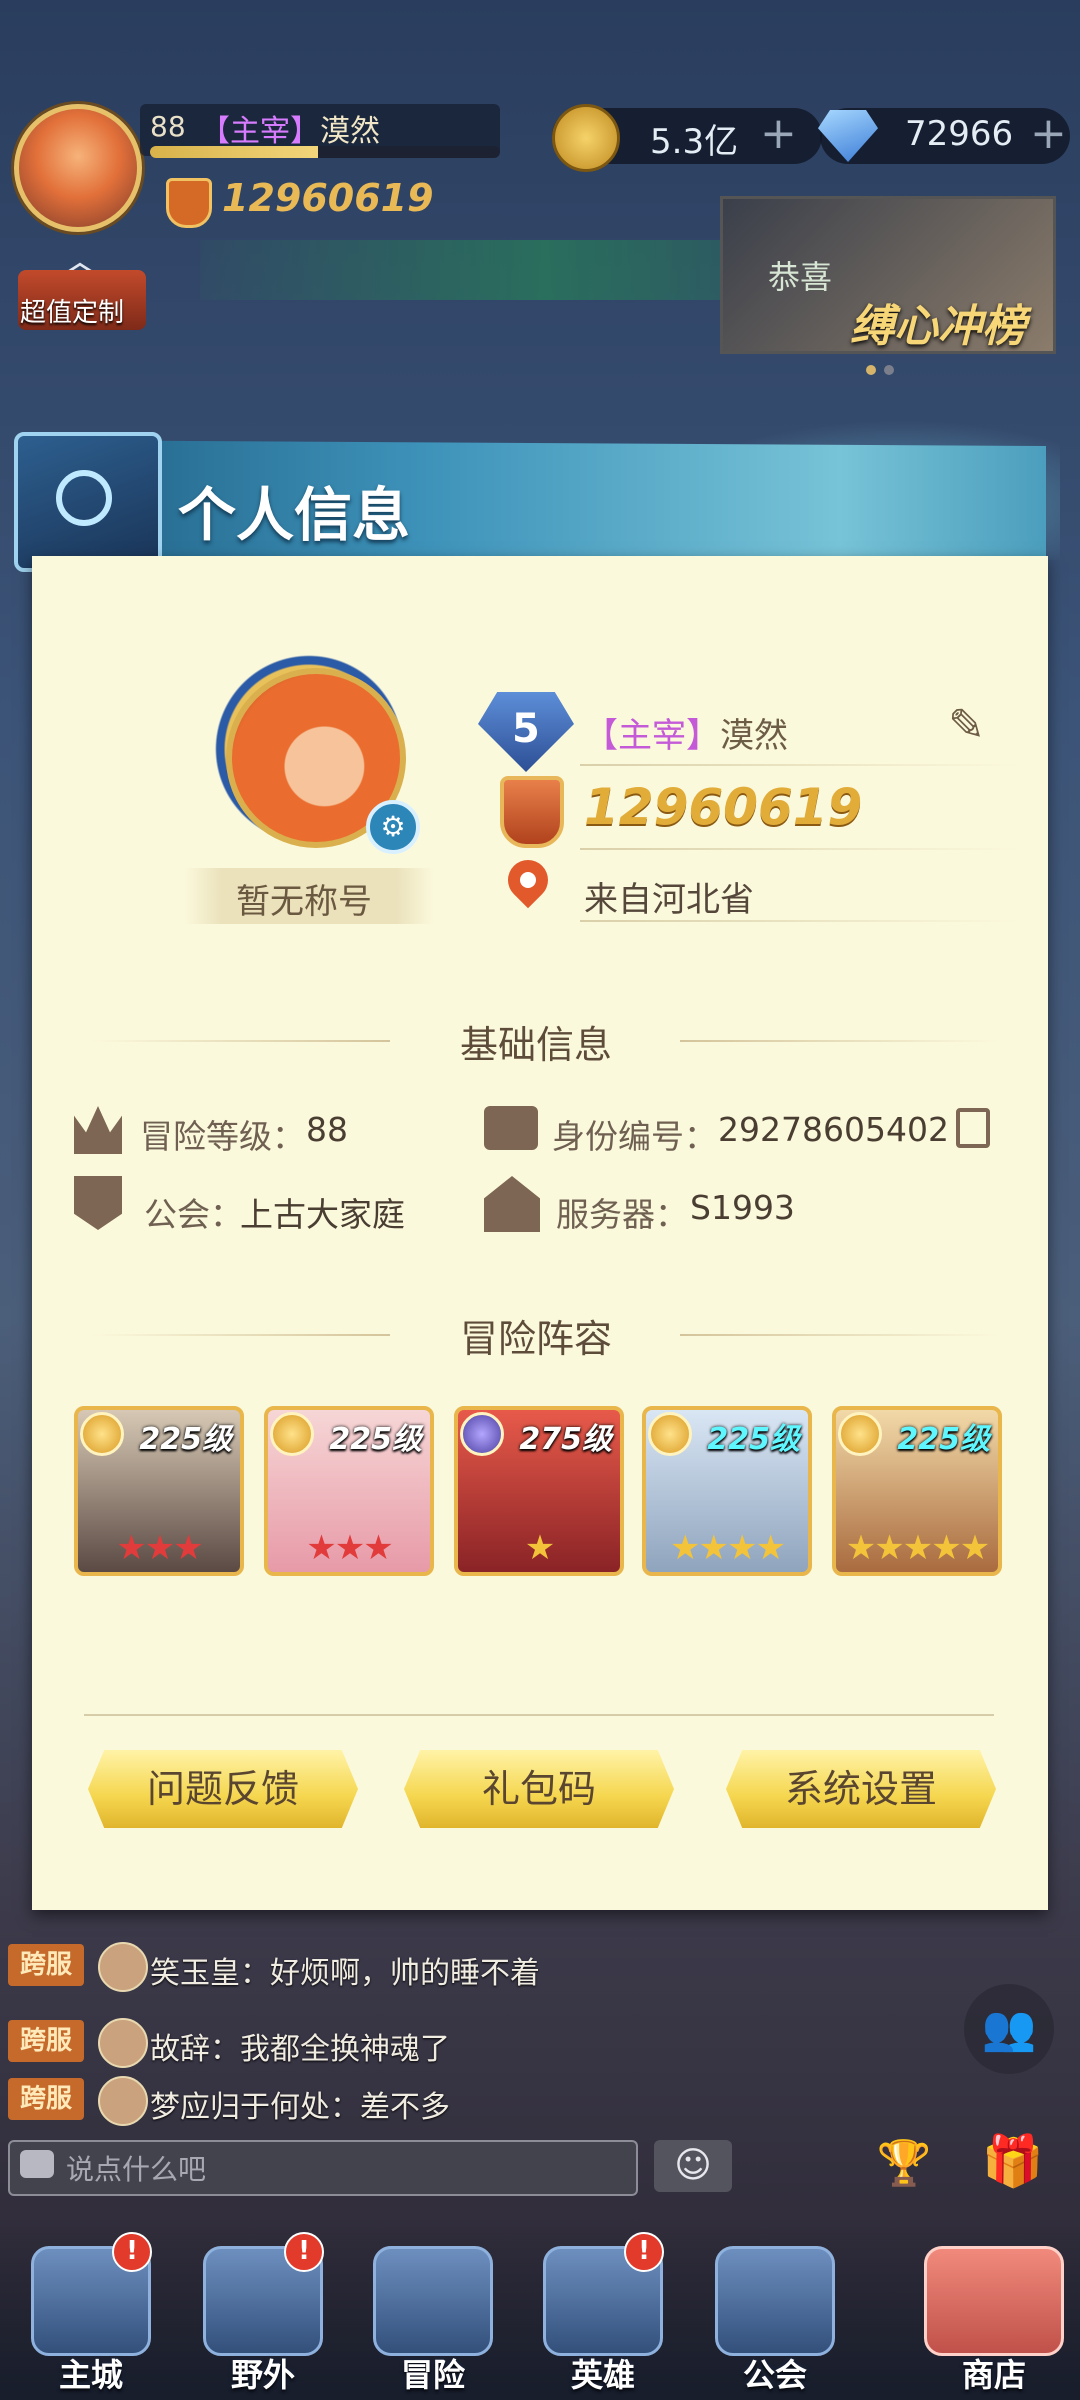  I want to click on chat-placeholder: 说点什么吧, so click(136, 2169).